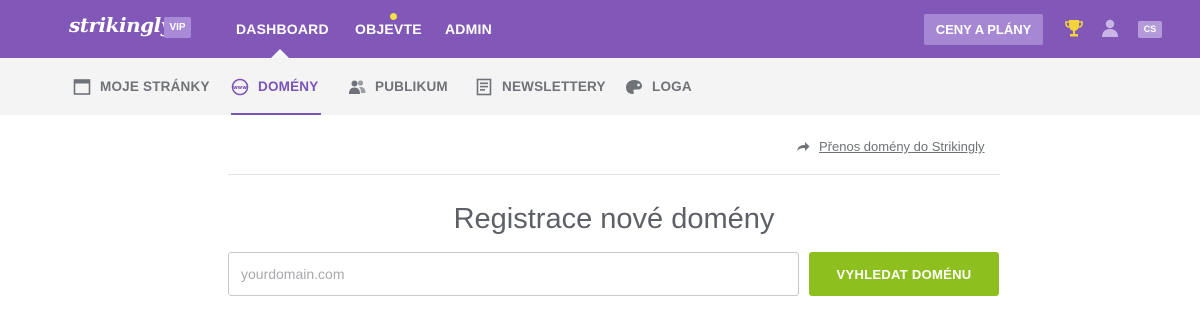 This screenshot has height=311, width=1200. Describe the element at coordinates (1110, 28) in the screenshot. I see `user-avatar-icon` at that location.